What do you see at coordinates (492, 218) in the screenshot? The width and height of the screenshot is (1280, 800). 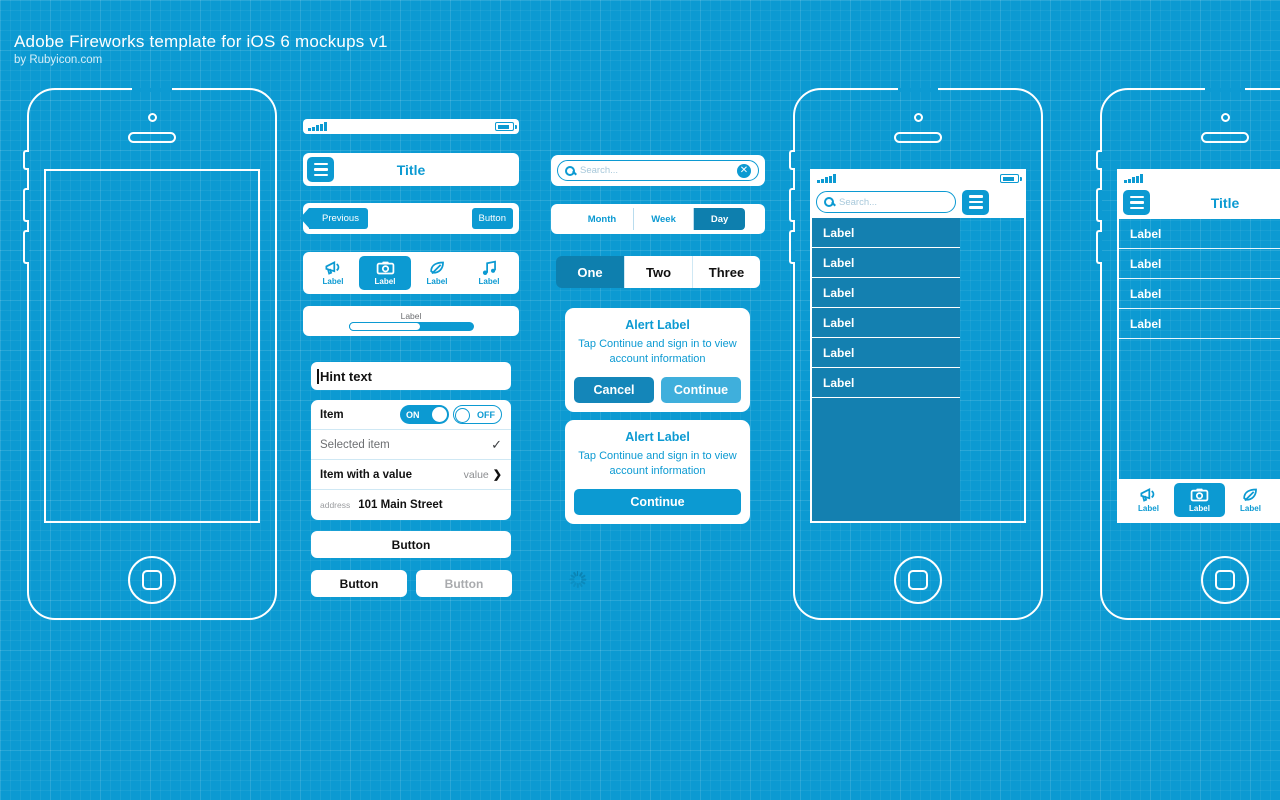 I see `toolbar-action-button: Button` at bounding box center [492, 218].